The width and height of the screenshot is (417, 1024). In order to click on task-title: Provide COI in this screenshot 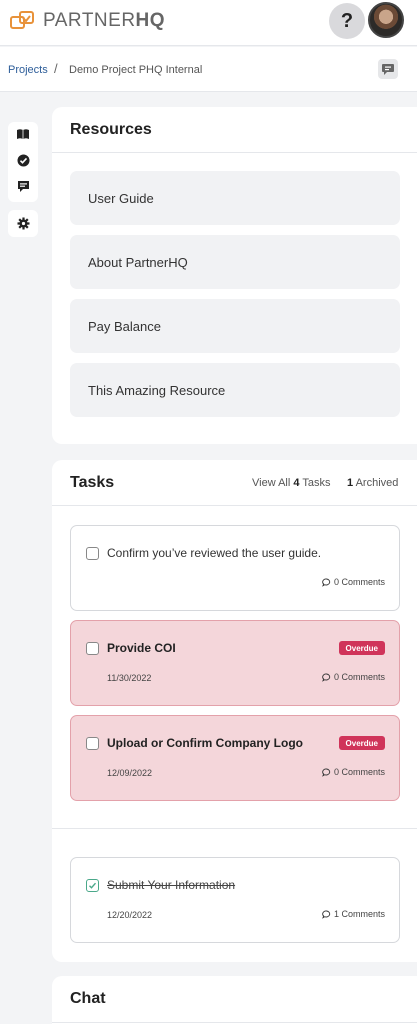, I will do `click(141, 648)`.